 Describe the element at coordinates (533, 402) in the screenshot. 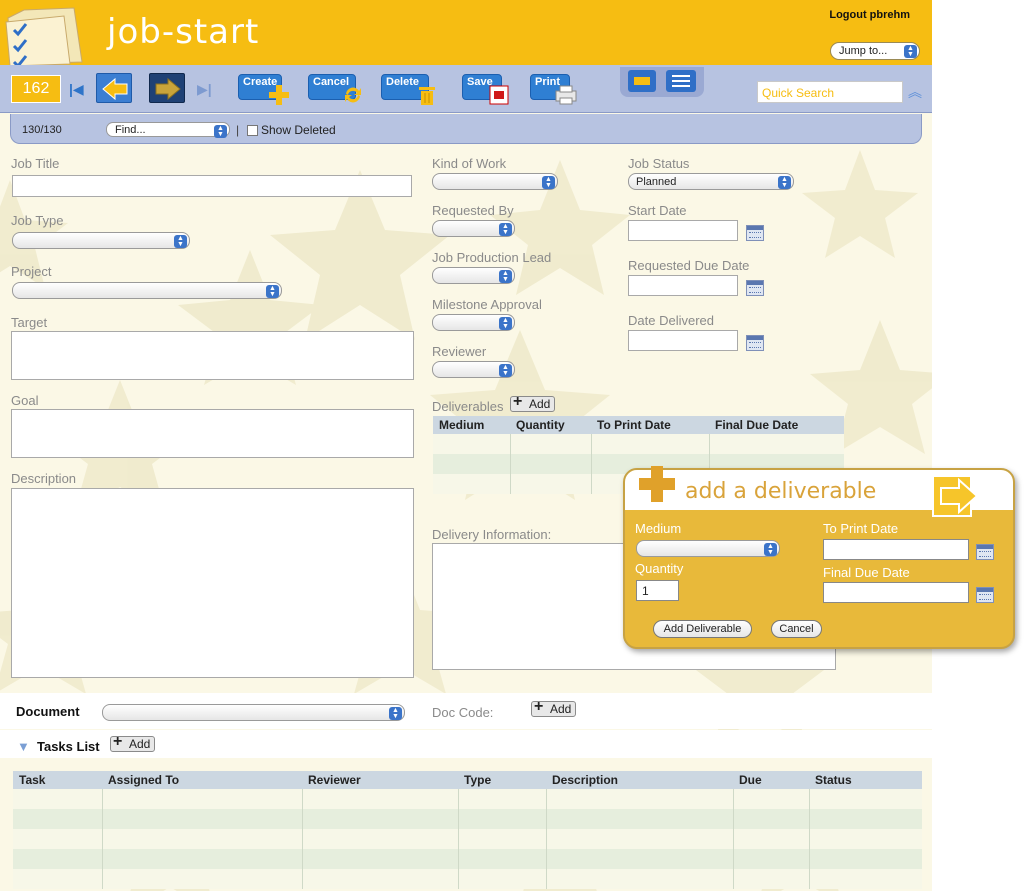

I see `add-deliverable-button: + Add` at that location.